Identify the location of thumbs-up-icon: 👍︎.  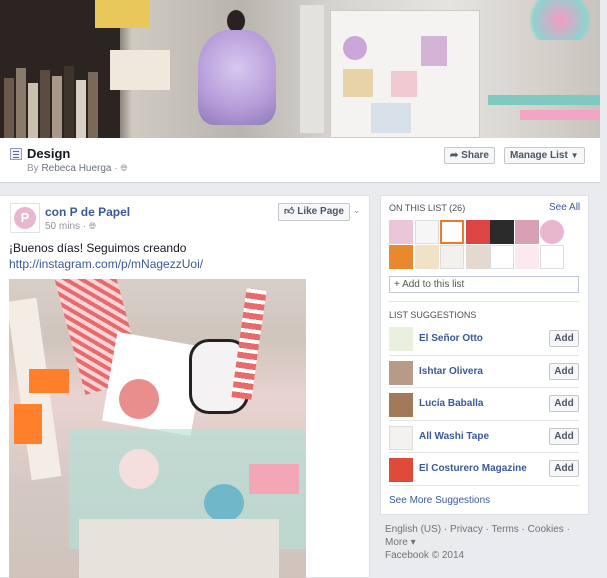
(289, 211).